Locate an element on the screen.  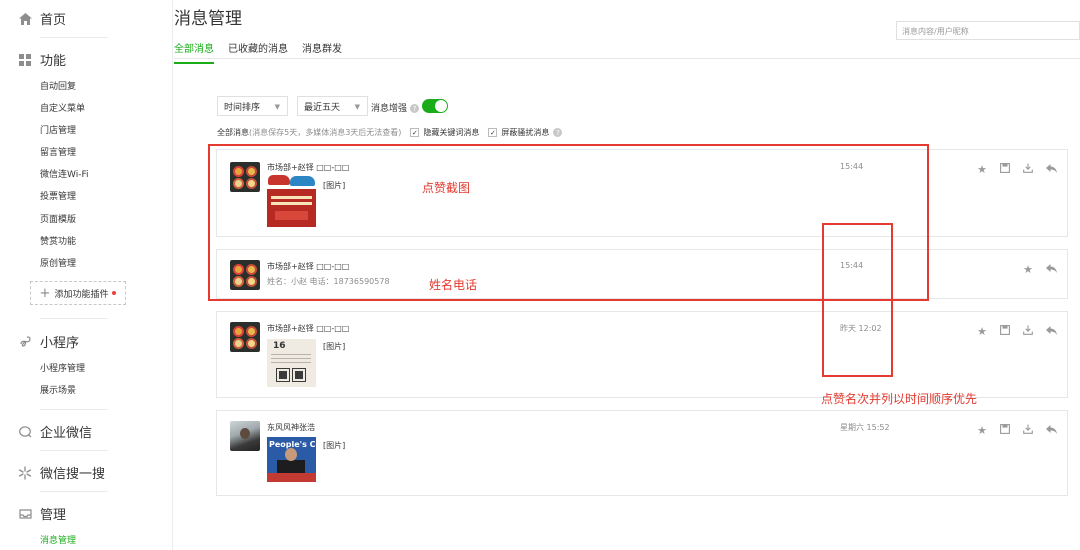
filter-prefix: 全部消息 is located at coordinates (233, 132).